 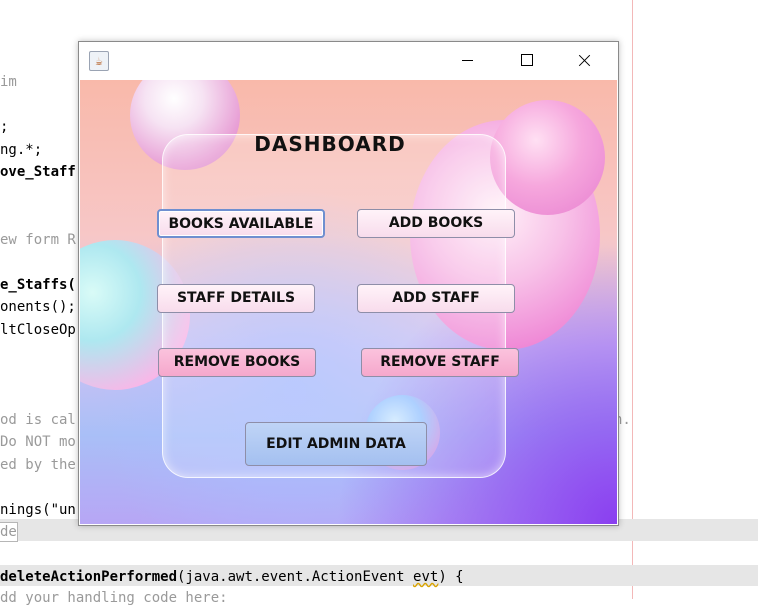 What do you see at coordinates (38, 240) in the screenshot?
I see `code-line: ew form R` at bounding box center [38, 240].